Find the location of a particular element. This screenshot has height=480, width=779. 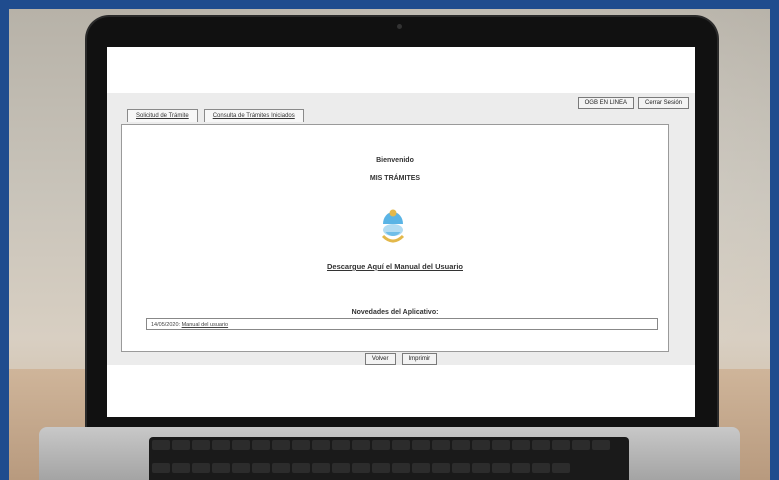

print-button: Imprimir is located at coordinates (419, 359).